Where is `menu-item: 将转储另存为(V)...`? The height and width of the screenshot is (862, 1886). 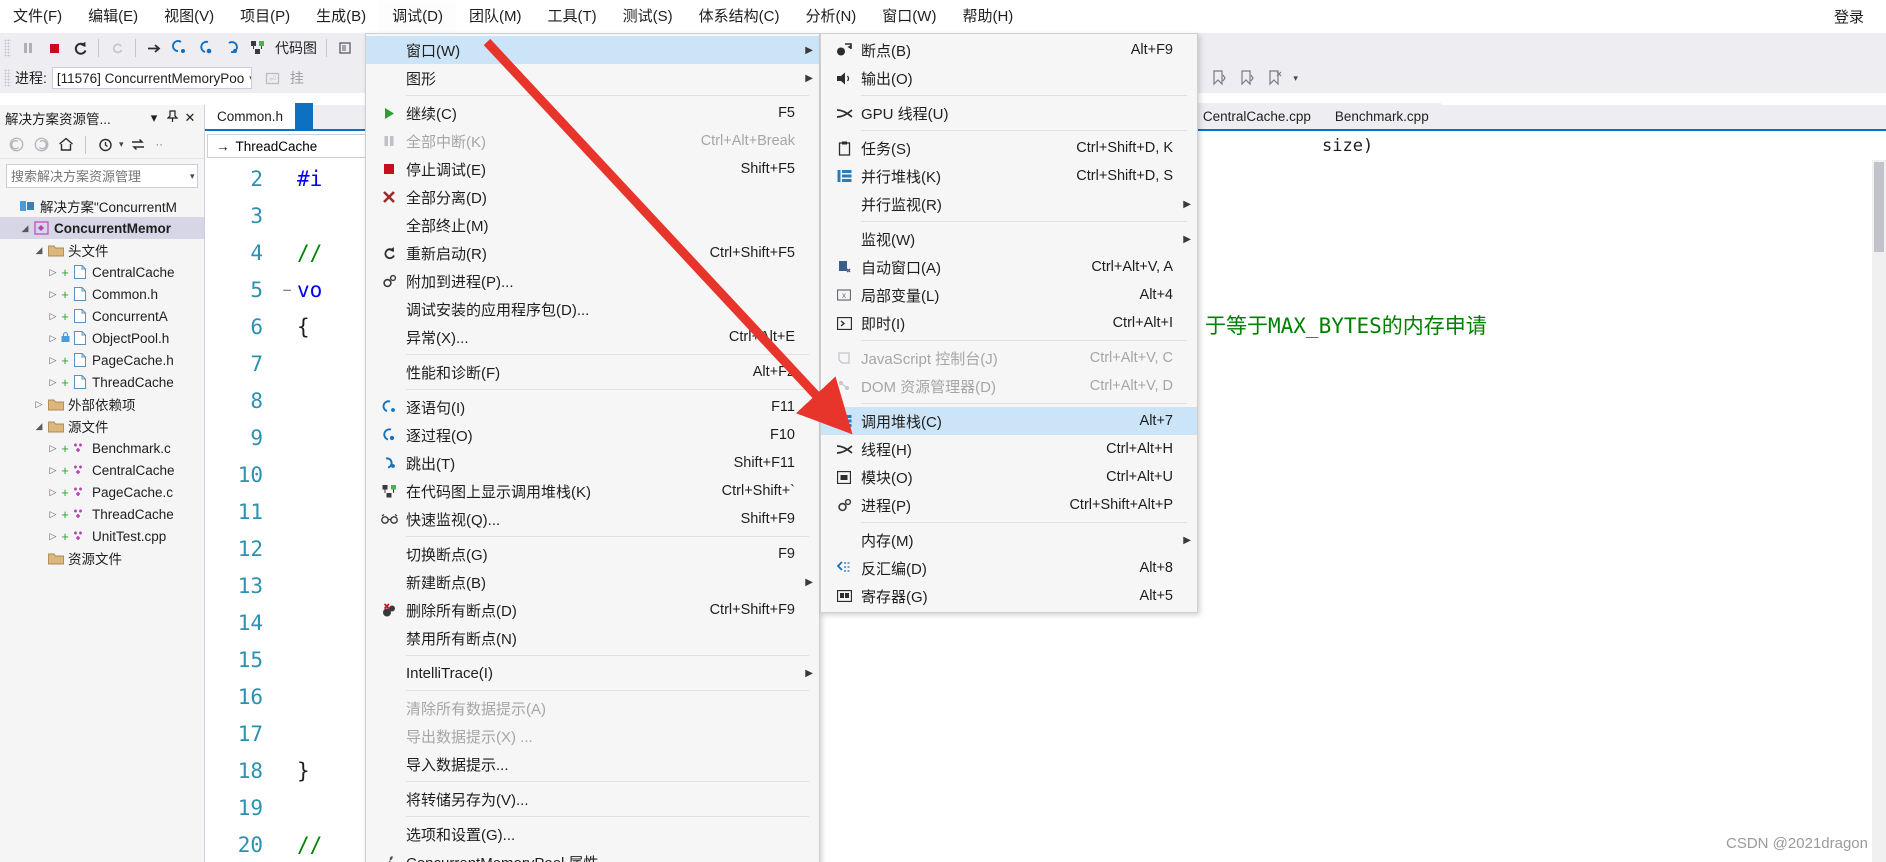 menu-item: 将转储另存为(V)... is located at coordinates (592, 799).